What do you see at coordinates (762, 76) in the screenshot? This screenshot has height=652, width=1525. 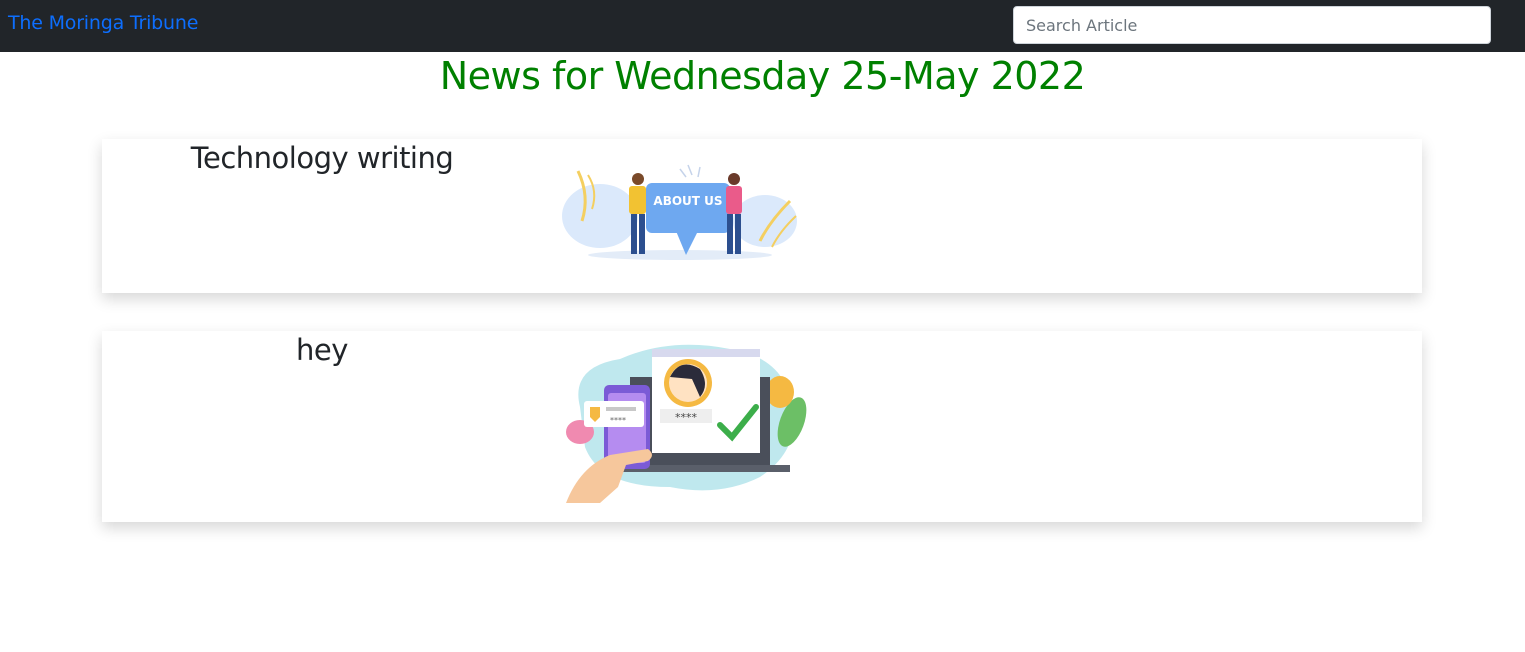 I see `page-title: News for Wednesday 25-May 2022` at bounding box center [762, 76].